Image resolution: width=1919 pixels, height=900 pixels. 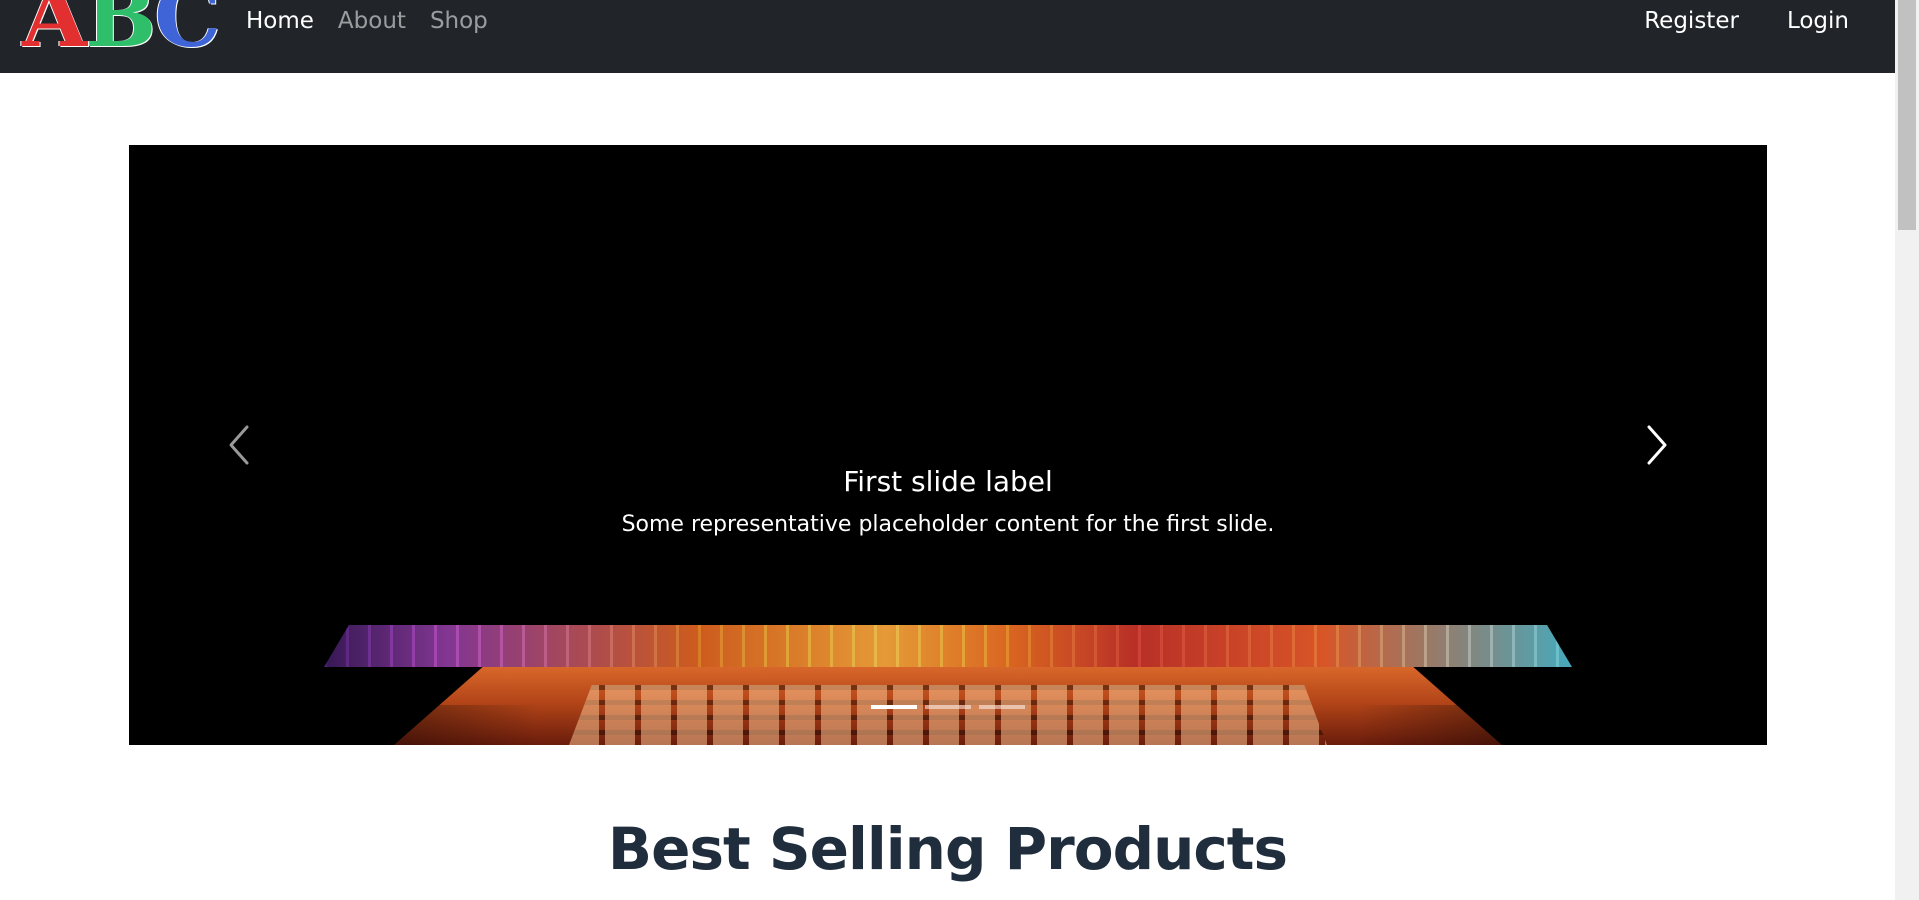 What do you see at coordinates (948, 646) in the screenshot?
I see `laptop-screen-edge` at bounding box center [948, 646].